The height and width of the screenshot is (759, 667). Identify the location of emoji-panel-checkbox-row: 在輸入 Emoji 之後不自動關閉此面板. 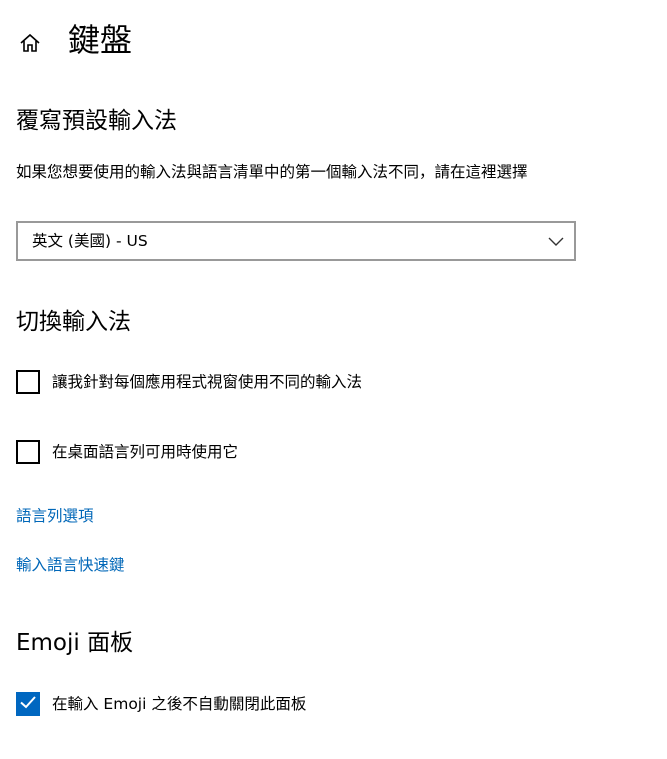
(161, 704).